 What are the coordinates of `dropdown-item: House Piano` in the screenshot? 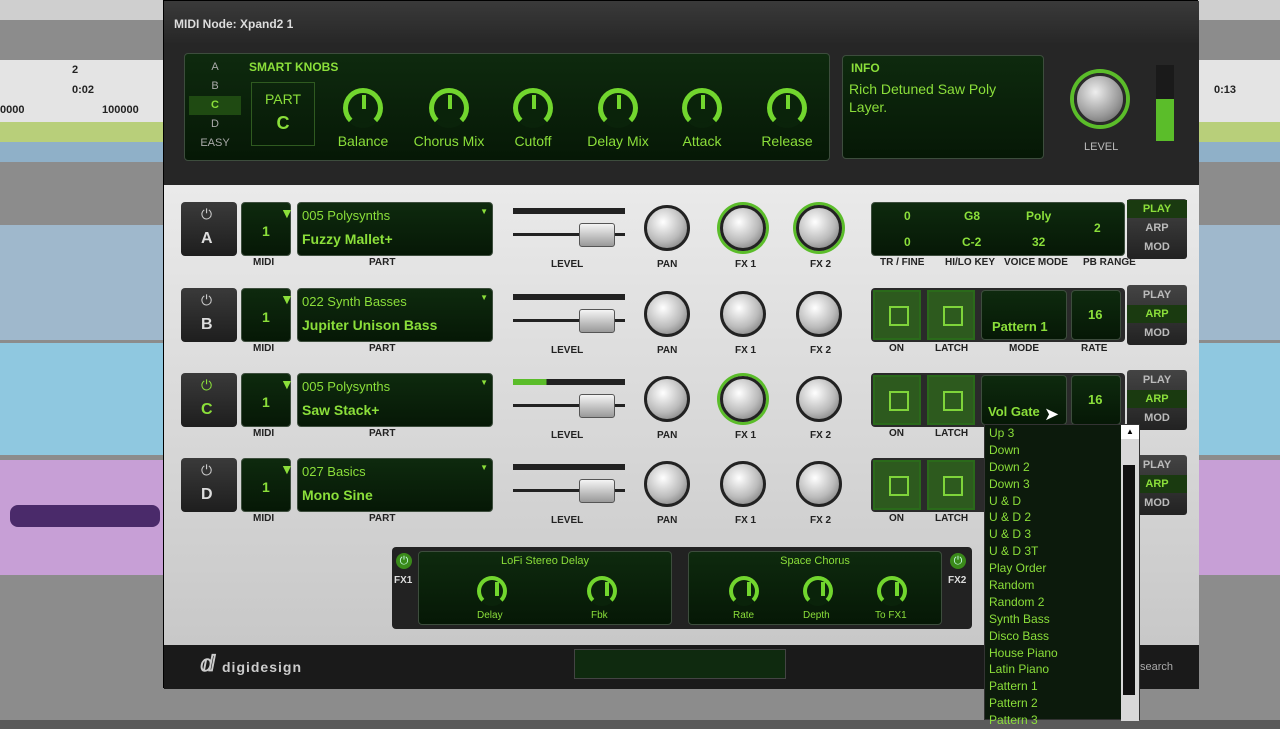 It's located at (1062, 653).